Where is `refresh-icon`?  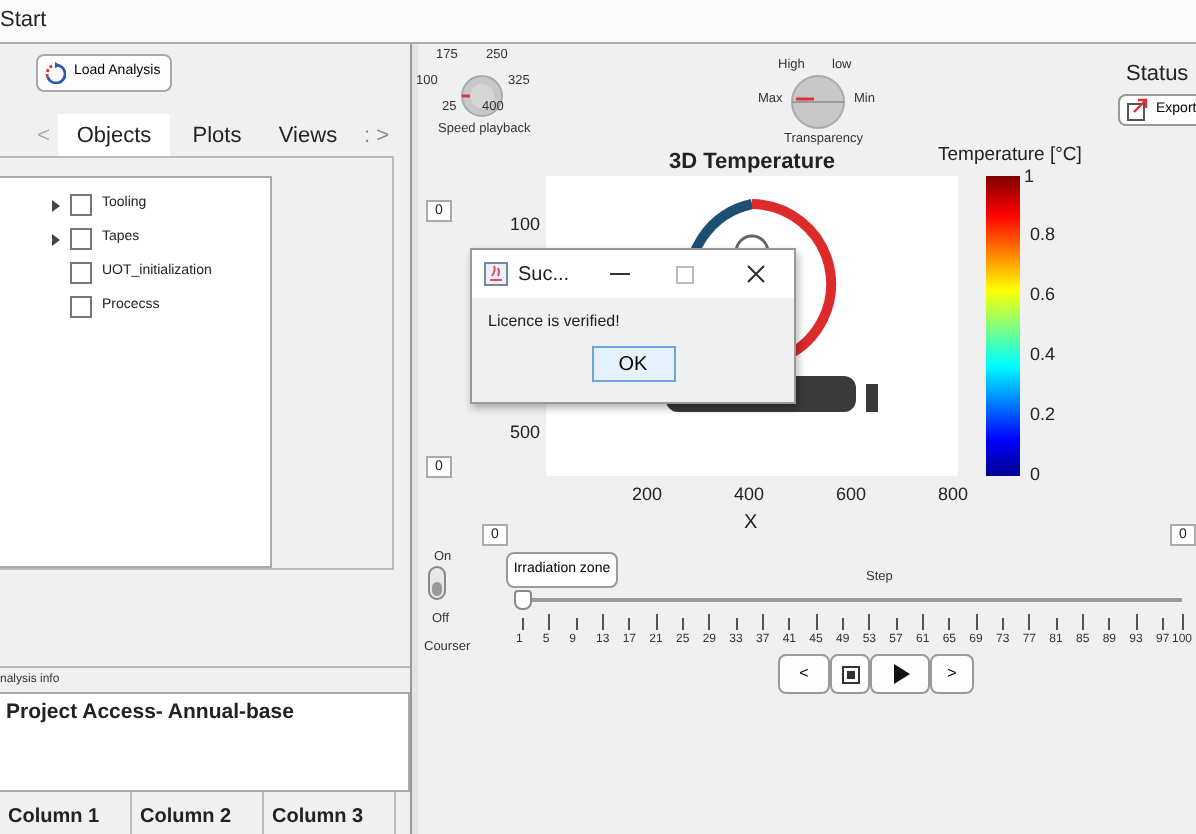
refresh-icon is located at coordinates (55, 73).